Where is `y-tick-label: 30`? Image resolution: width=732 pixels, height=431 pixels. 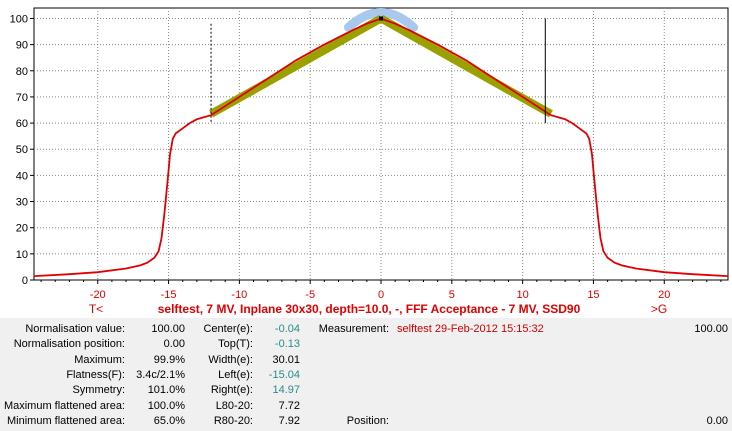
y-tick-label: 30 is located at coordinates (22, 203).